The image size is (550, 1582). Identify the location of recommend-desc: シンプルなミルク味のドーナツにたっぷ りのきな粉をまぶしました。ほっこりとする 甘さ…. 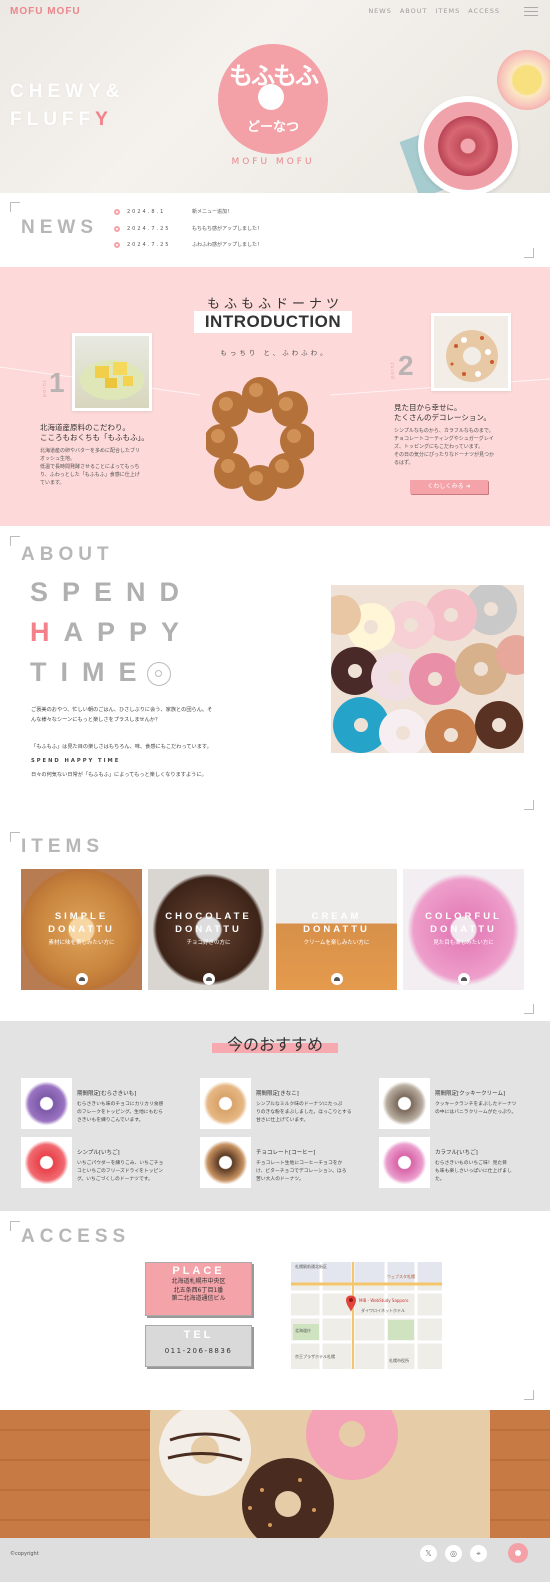
(304, 1112).